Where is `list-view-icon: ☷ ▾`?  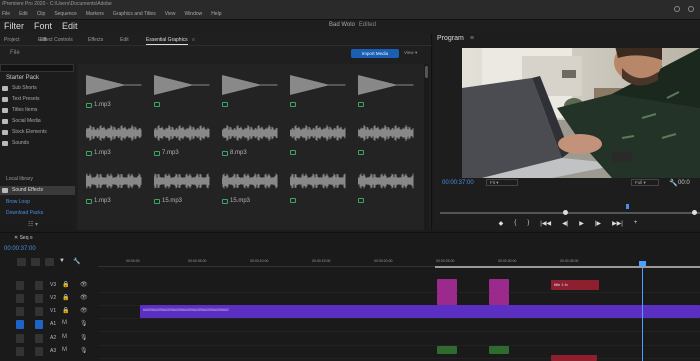 list-view-icon: ☷ ▾ is located at coordinates (33, 224).